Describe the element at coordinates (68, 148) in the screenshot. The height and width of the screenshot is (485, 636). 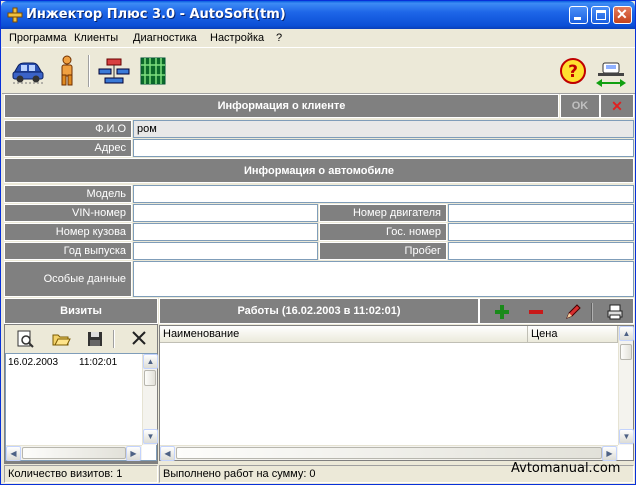
I see `address-label: Адрес` at that location.